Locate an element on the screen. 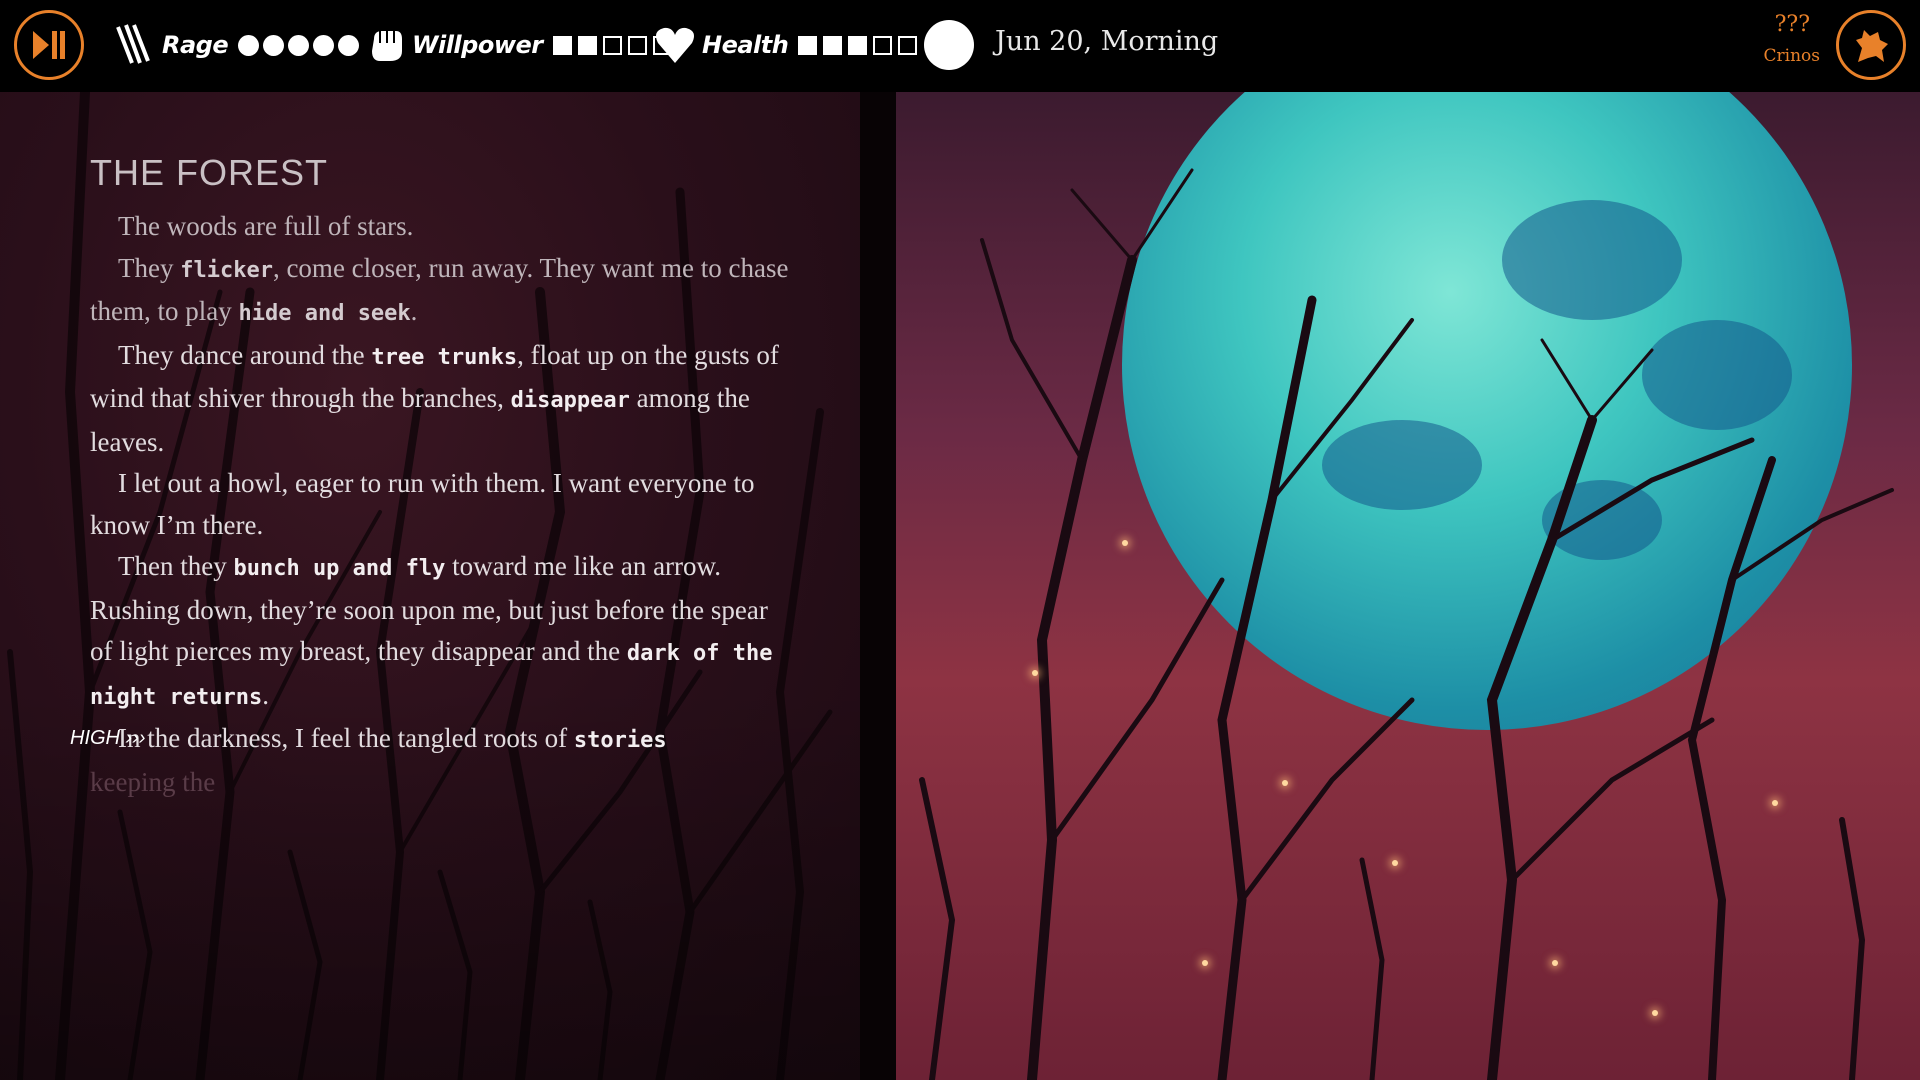  willpower-label: Willpower is located at coordinates (477, 45).